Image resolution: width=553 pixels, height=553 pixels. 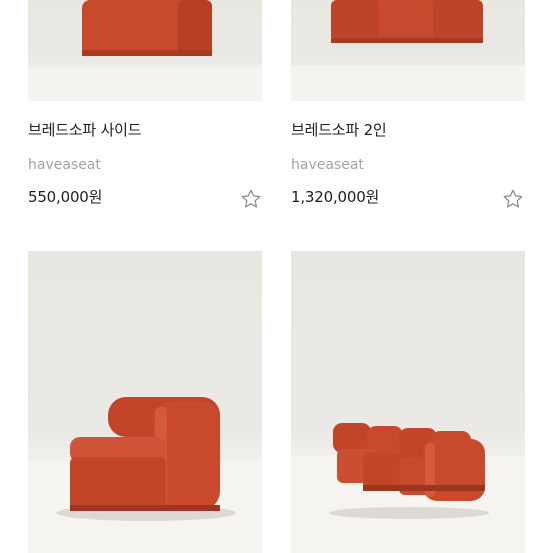 I want to click on sofa-corner-illustration, so click(x=145, y=475).